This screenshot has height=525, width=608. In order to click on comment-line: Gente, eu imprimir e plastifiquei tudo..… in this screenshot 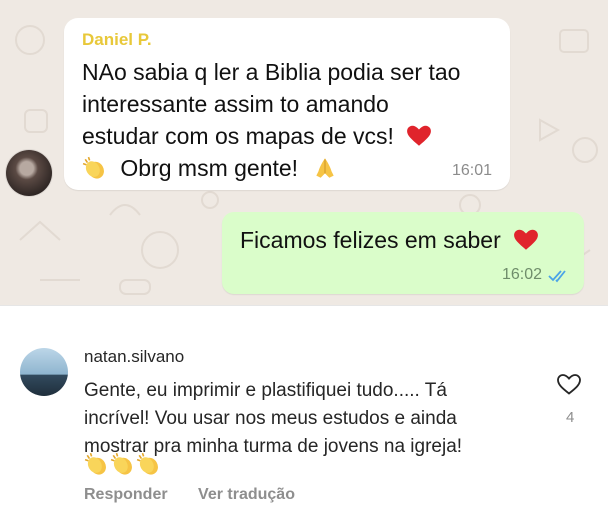, I will do `click(265, 390)`.